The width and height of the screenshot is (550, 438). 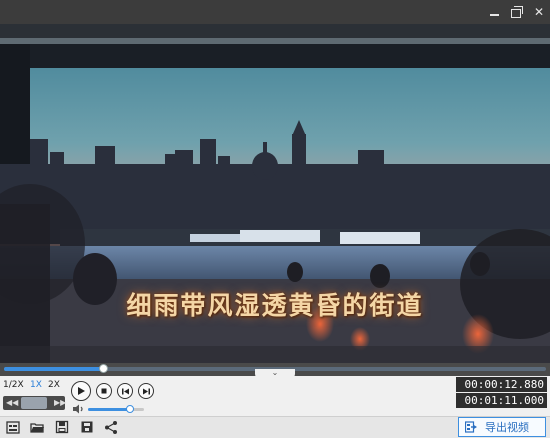 I want to click on previous-frame-button, so click(x=125, y=391).